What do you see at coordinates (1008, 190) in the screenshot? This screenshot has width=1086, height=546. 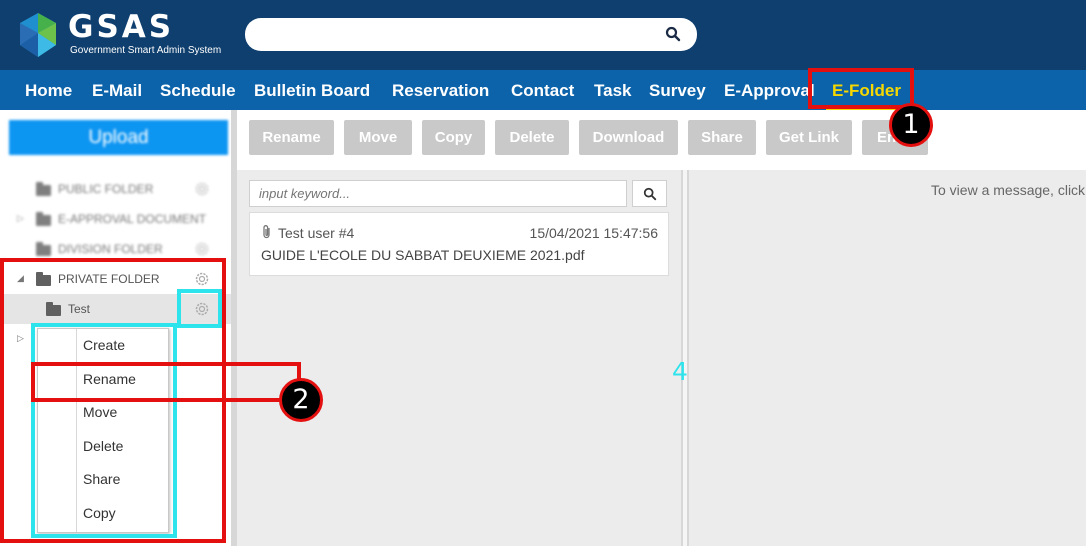 I see `preview-hint-text: To view a message, click` at bounding box center [1008, 190].